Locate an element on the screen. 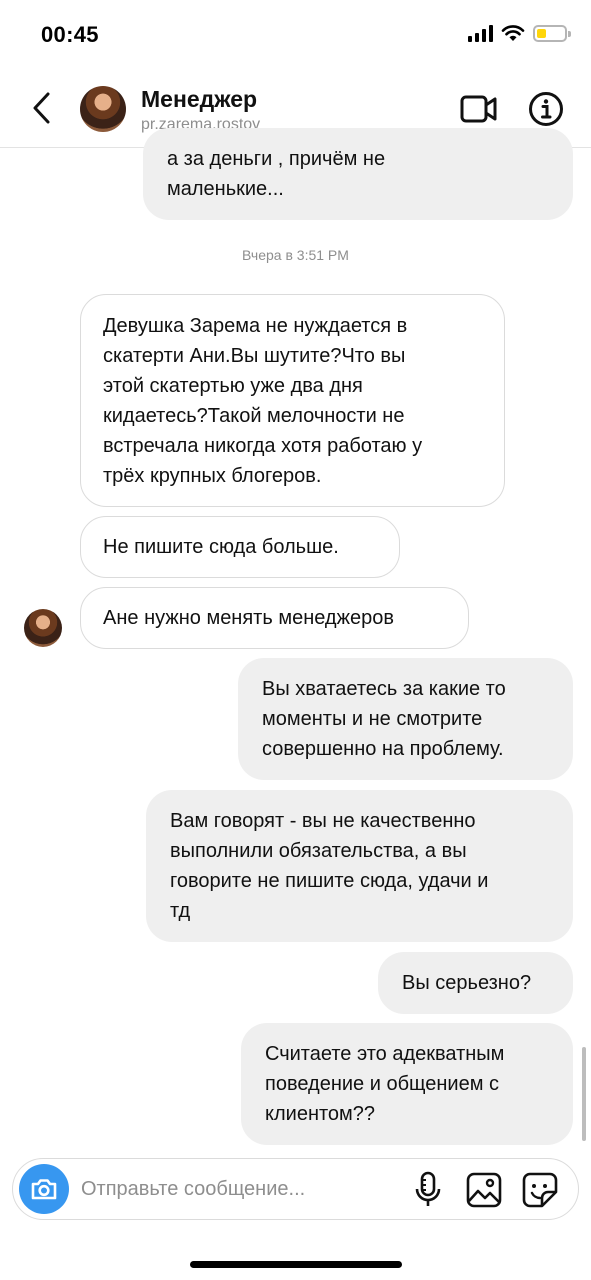  back-button is located at coordinates (41, 108).